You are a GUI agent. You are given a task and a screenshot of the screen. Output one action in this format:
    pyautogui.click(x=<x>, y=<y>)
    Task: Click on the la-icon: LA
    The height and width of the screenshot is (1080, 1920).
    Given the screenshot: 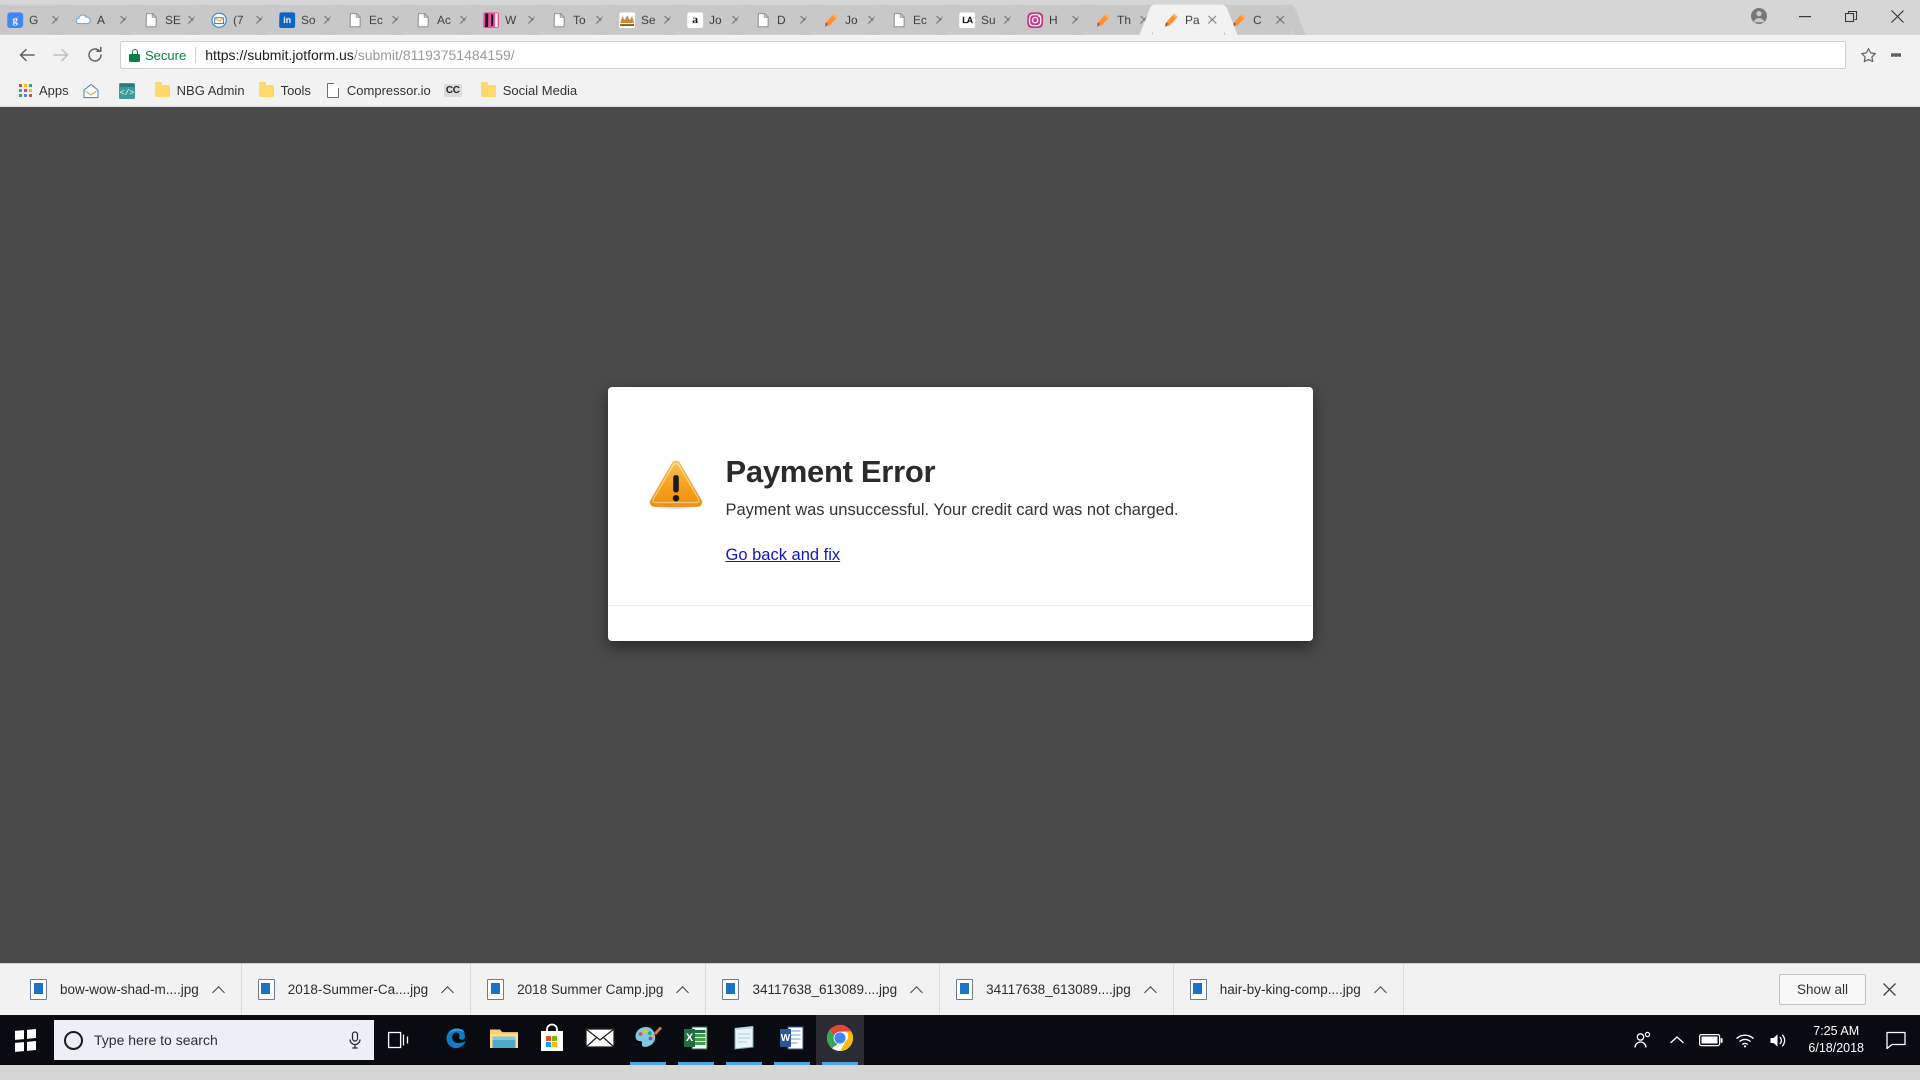 What is the action you would take?
    pyautogui.click(x=967, y=19)
    